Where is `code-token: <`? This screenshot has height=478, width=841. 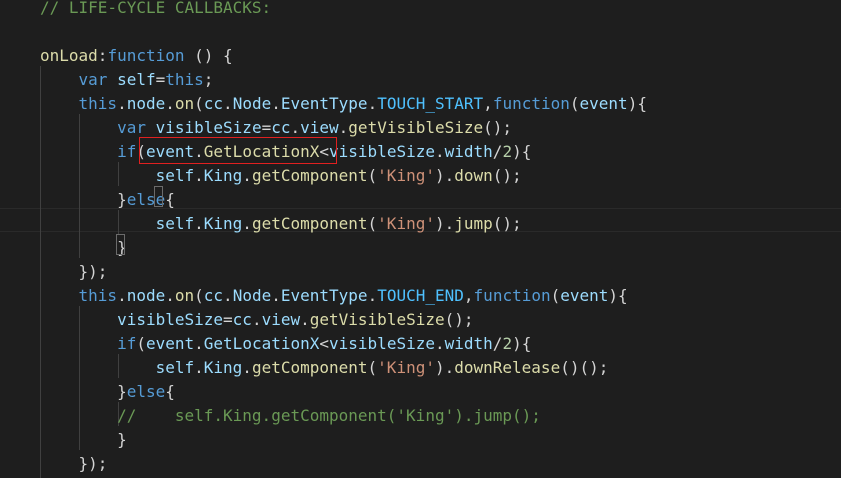
code-token: < is located at coordinates (324, 343).